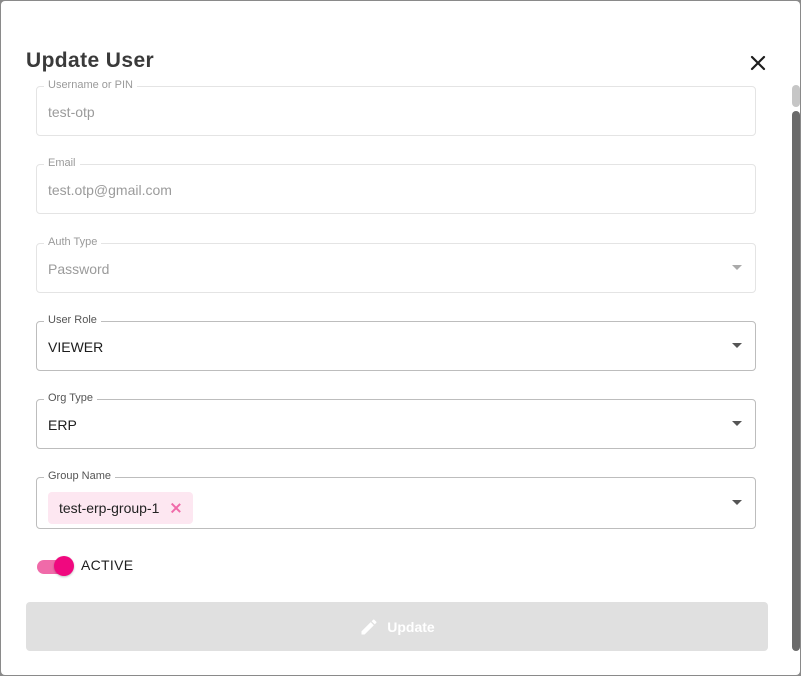 Image resolution: width=801 pixels, height=676 pixels. I want to click on scrollbar-thumb, so click(796, 381).